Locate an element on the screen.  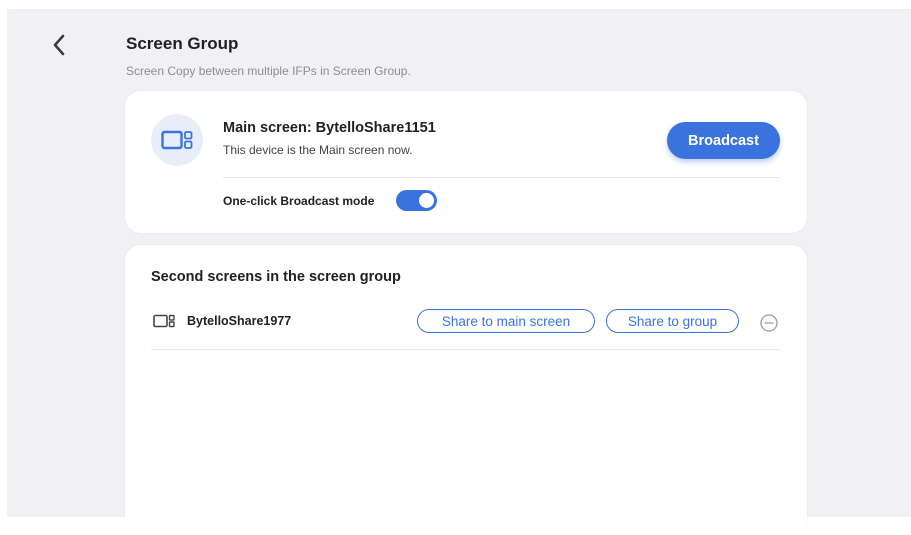
remove-screen-button is located at coordinates (769, 323).